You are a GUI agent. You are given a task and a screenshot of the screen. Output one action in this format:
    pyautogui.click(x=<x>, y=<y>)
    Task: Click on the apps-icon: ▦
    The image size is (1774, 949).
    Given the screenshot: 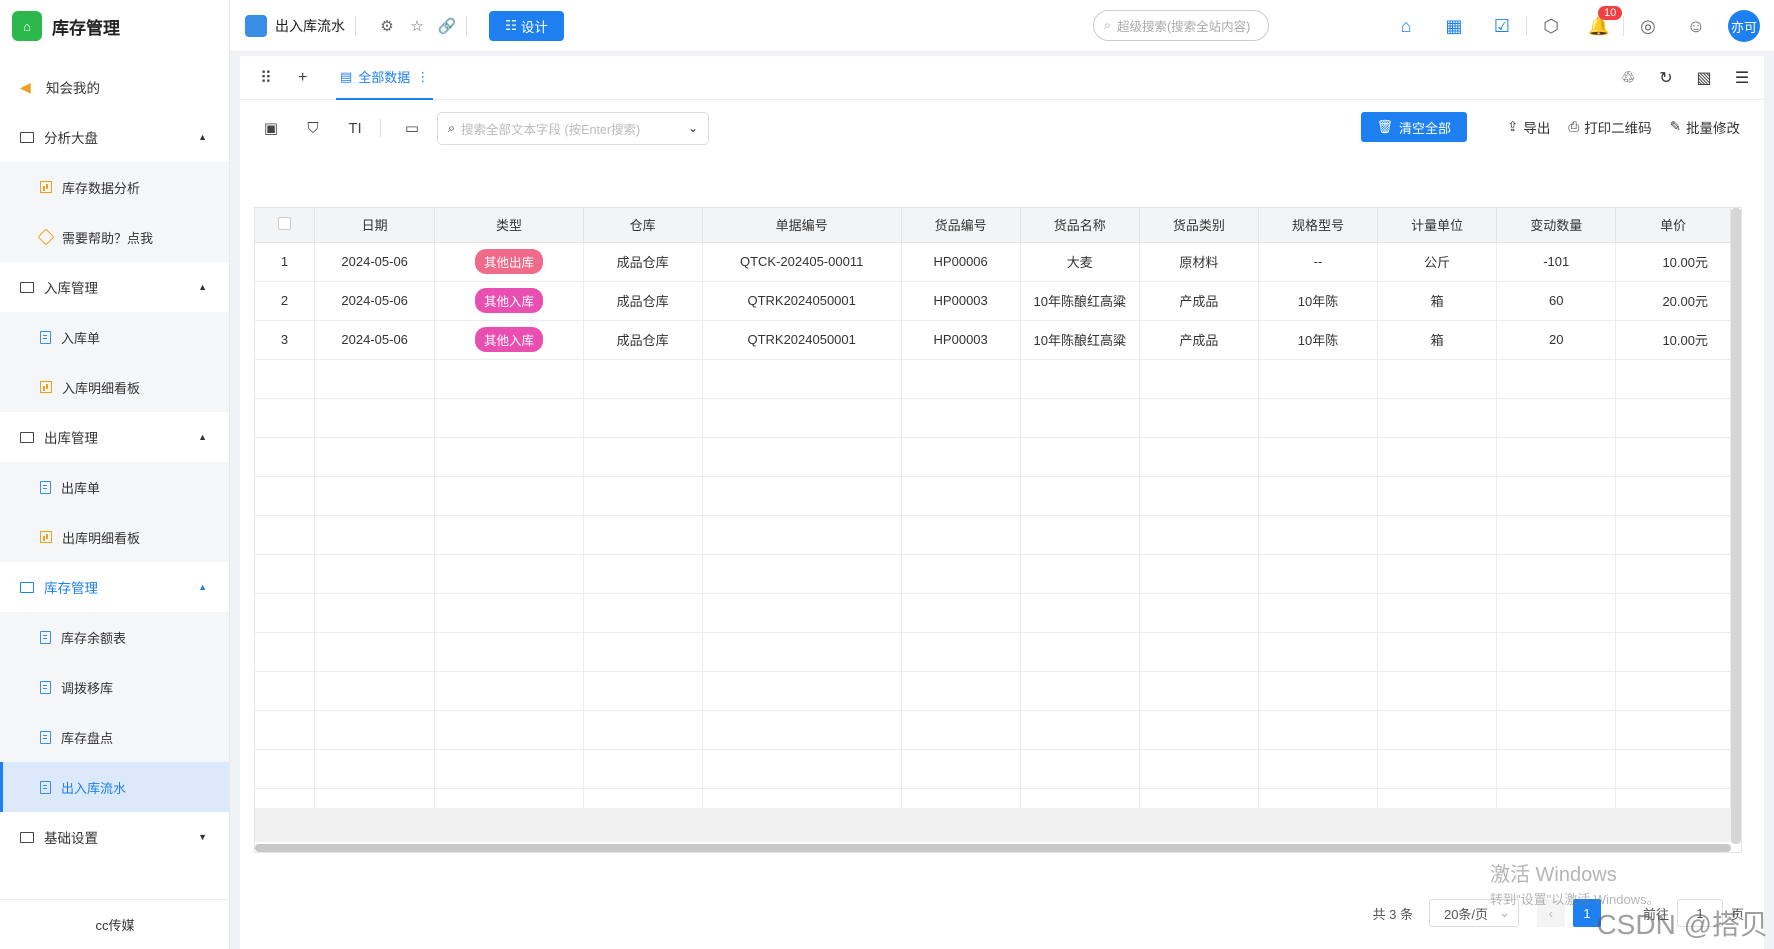 What is the action you would take?
    pyautogui.click(x=1454, y=26)
    